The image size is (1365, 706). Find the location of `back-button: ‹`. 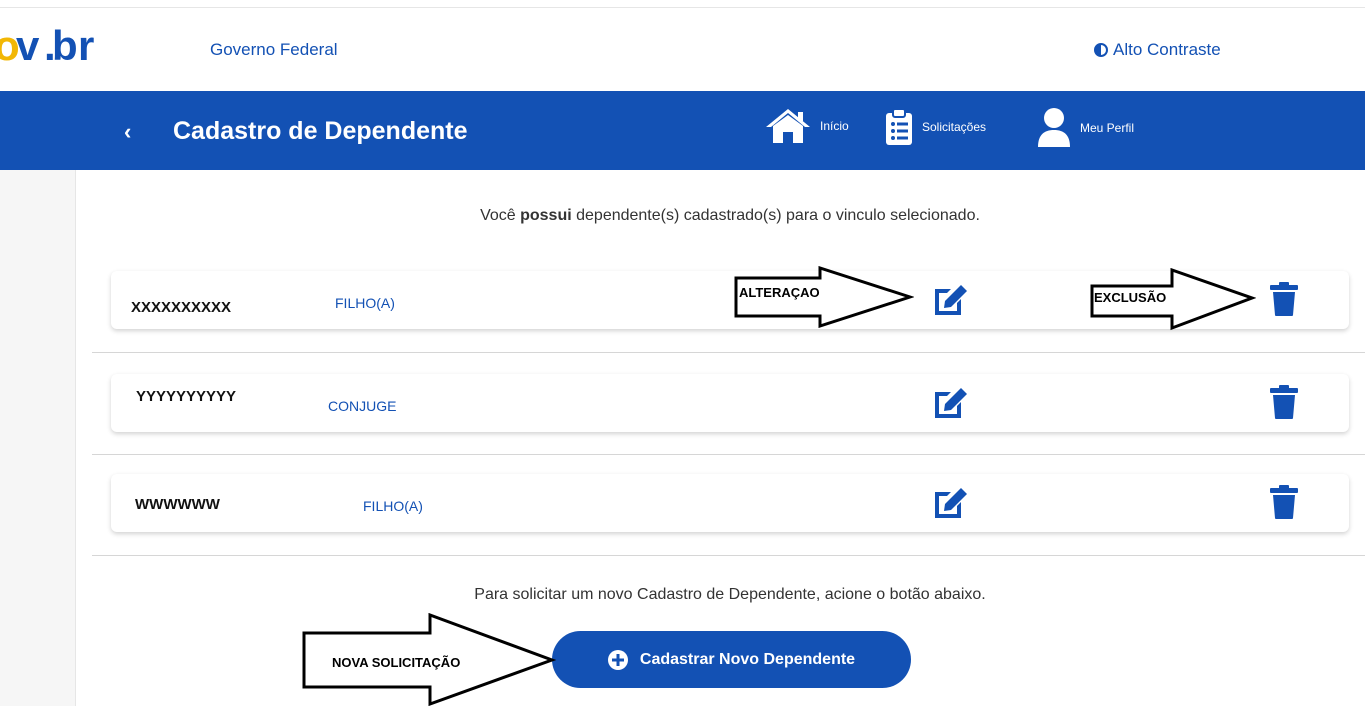

back-button: ‹ is located at coordinates (127, 132).